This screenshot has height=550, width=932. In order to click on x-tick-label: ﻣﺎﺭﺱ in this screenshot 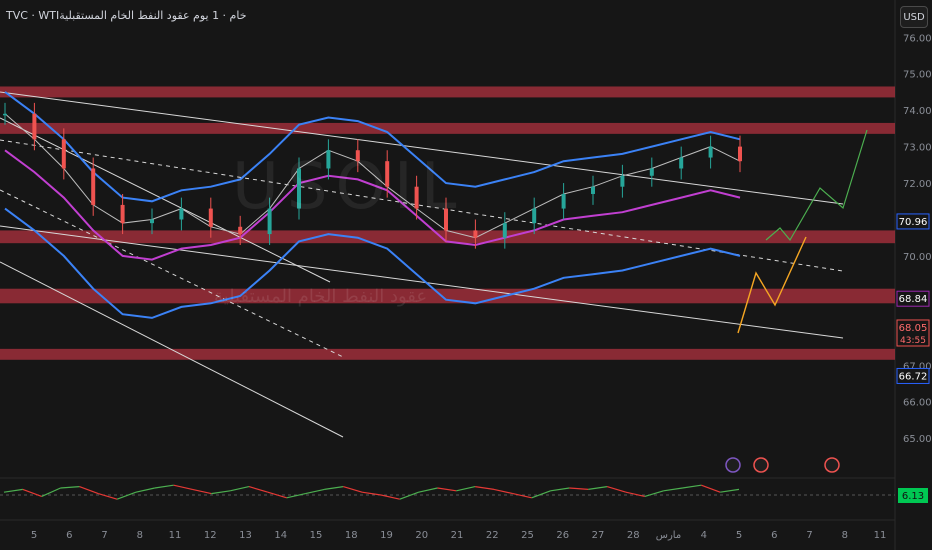, I will do `click(668, 535)`.